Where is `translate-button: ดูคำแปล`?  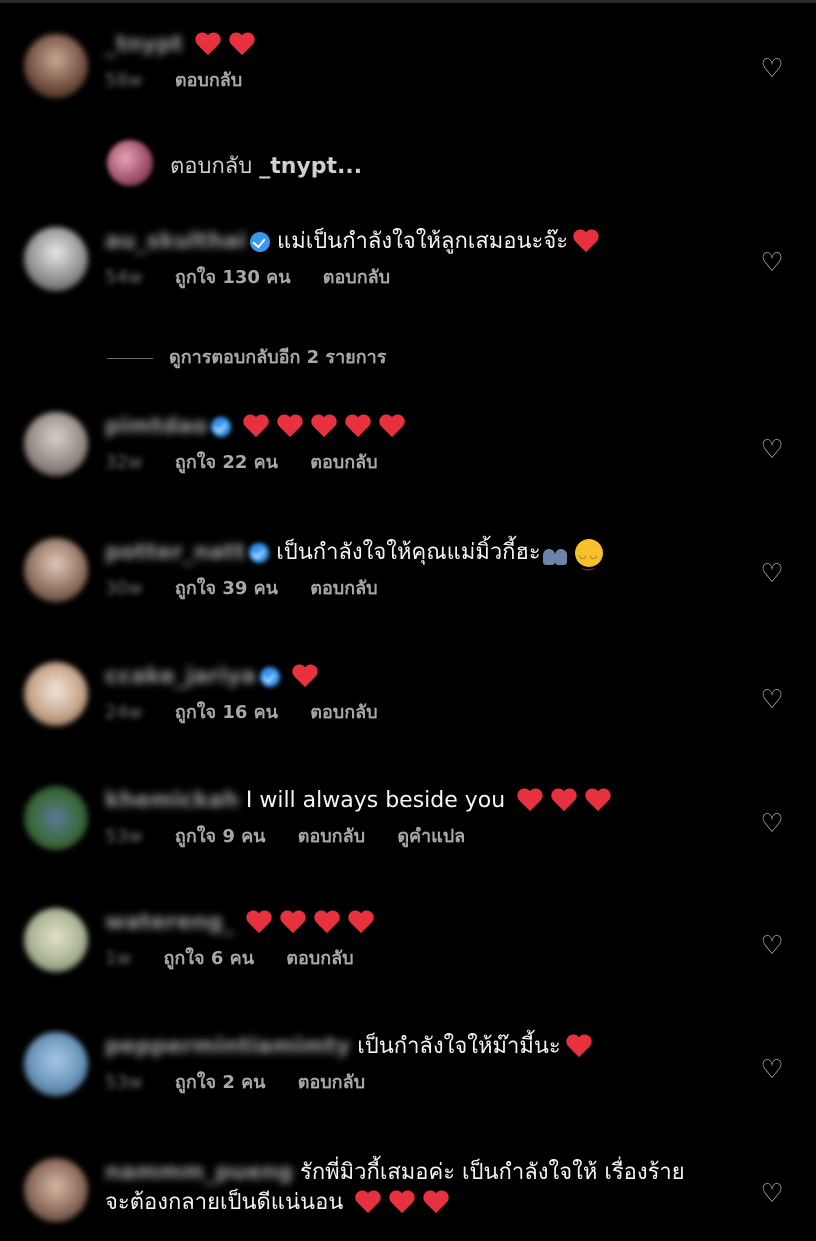
translate-button: ดูคำแปล is located at coordinates (431, 836).